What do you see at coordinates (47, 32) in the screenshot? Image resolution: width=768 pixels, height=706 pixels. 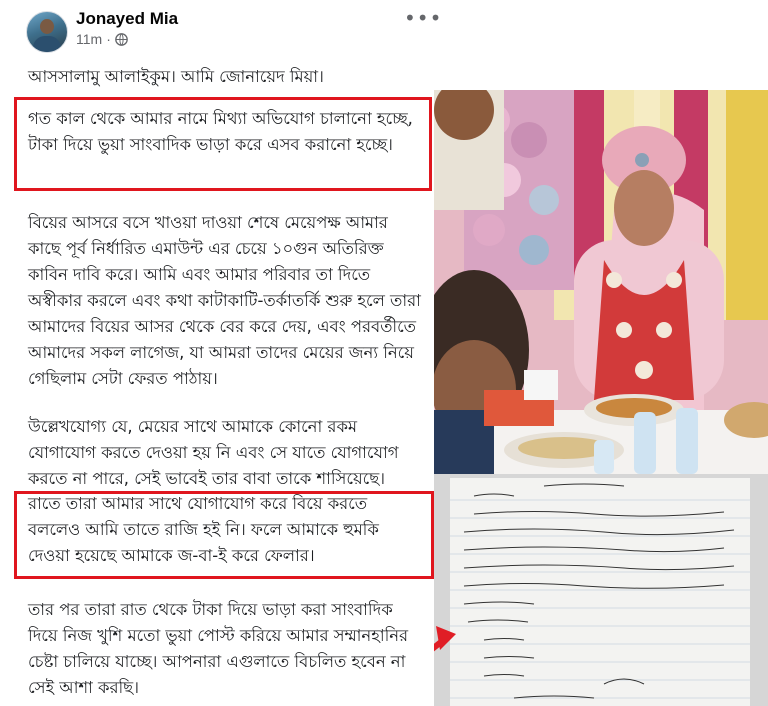 I see `avatar` at bounding box center [47, 32].